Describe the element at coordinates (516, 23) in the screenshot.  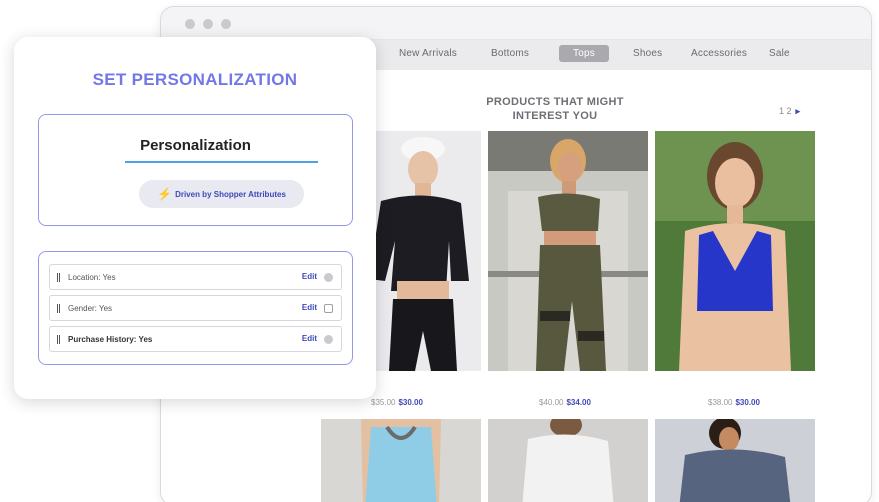
I see `title-bar` at that location.